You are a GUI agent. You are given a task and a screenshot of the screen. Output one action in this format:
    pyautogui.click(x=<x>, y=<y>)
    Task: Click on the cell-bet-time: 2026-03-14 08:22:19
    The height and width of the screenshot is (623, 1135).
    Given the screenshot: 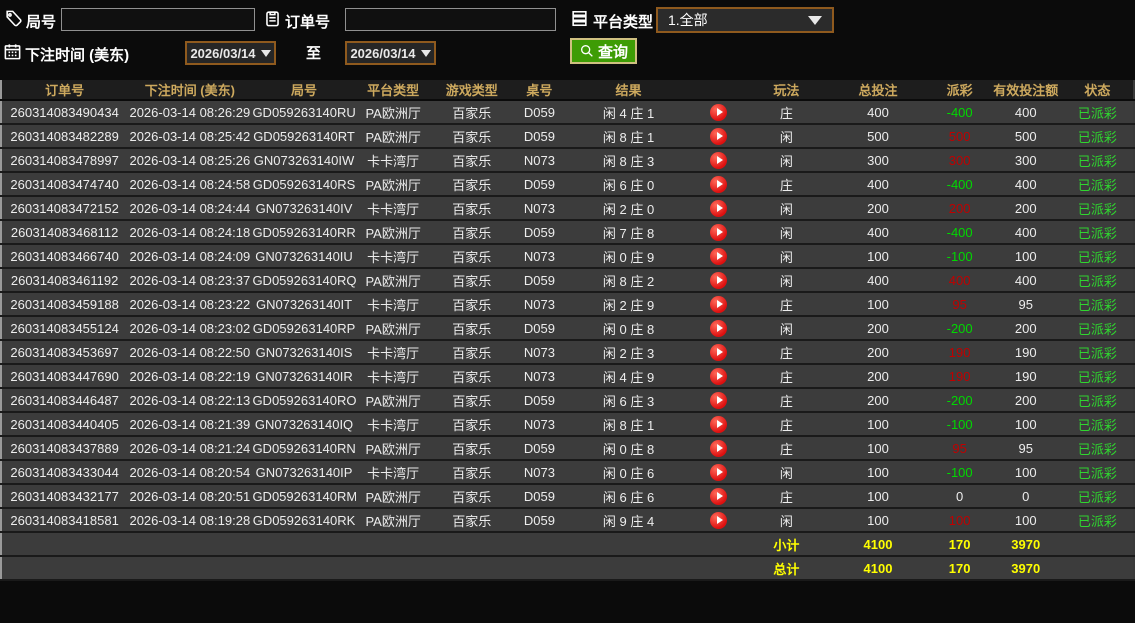 What is the action you would take?
    pyautogui.click(x=190, y=376)
    